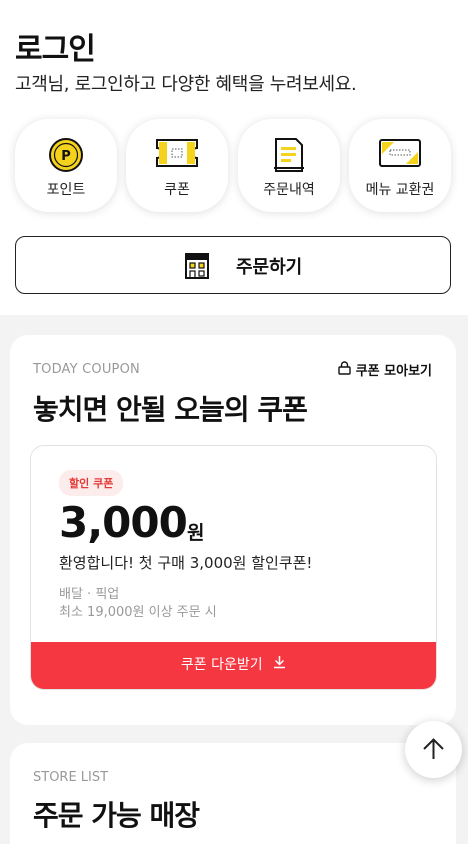 This screenshot has width=468, height=844. I want to click on quick-menu-label: 메뉴 교환권, so click(400, 190).